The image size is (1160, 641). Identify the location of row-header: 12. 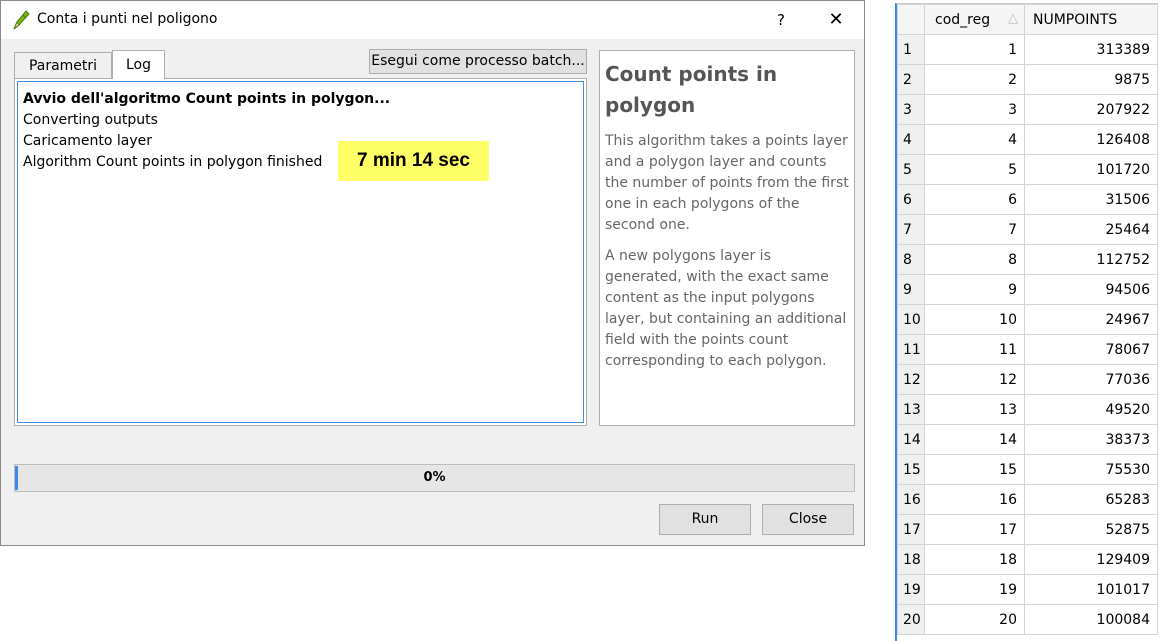
(911, 379).